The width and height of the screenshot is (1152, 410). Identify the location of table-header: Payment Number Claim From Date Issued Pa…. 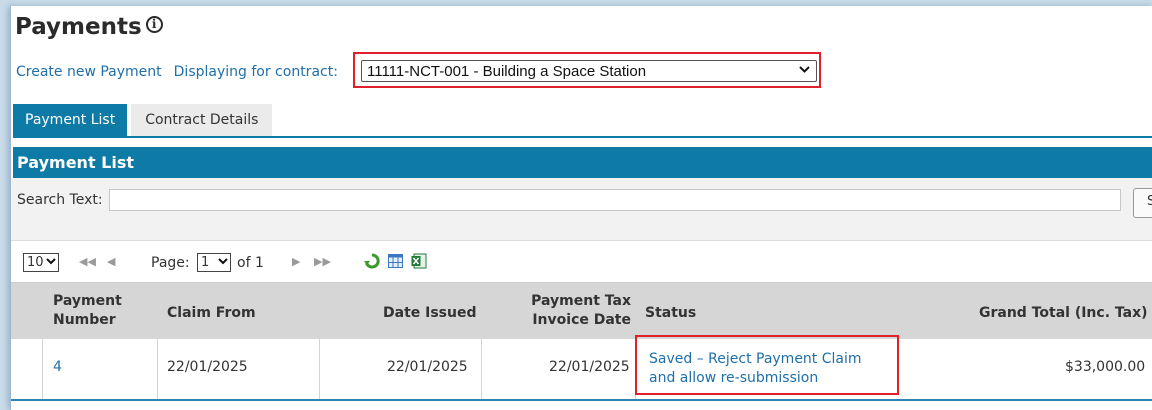
(581, 311).